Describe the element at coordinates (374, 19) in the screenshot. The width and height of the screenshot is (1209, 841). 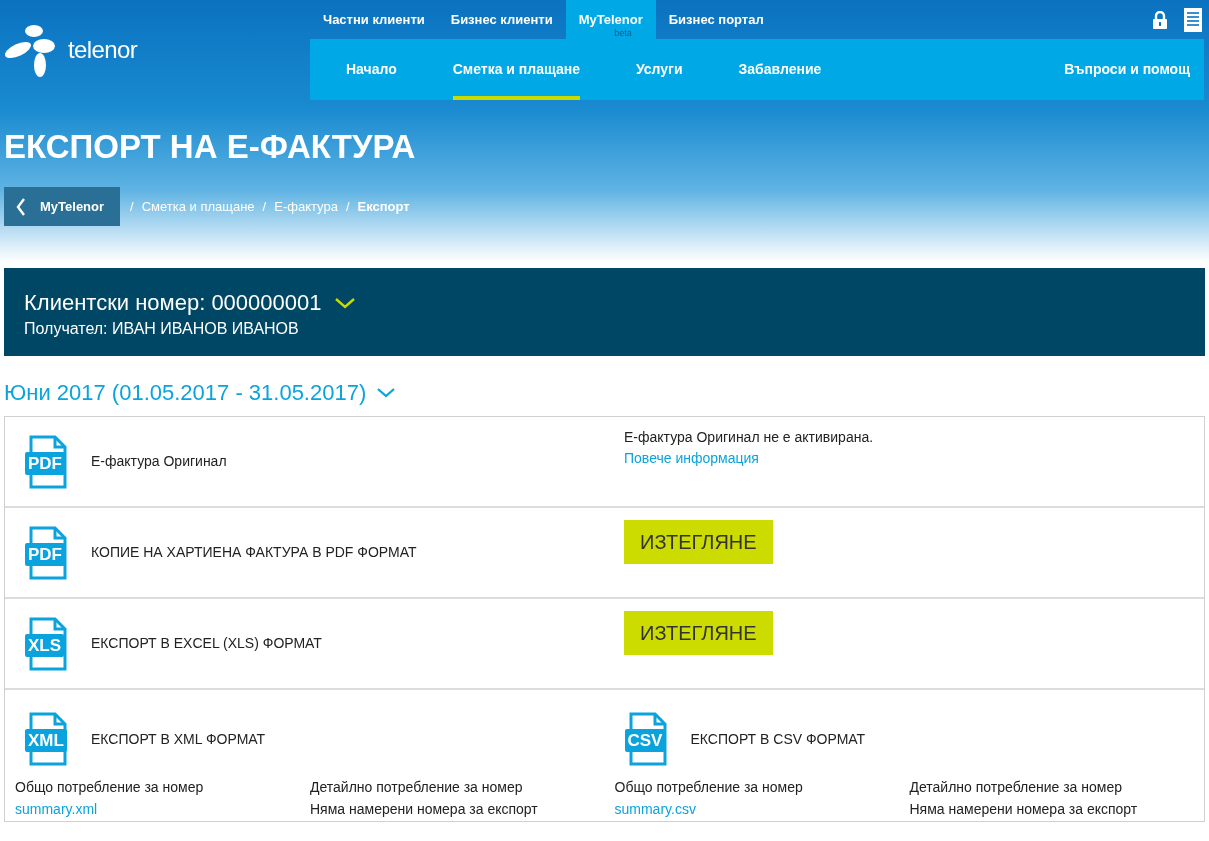
I see `nav-tab: Частни клиенти` at that location.